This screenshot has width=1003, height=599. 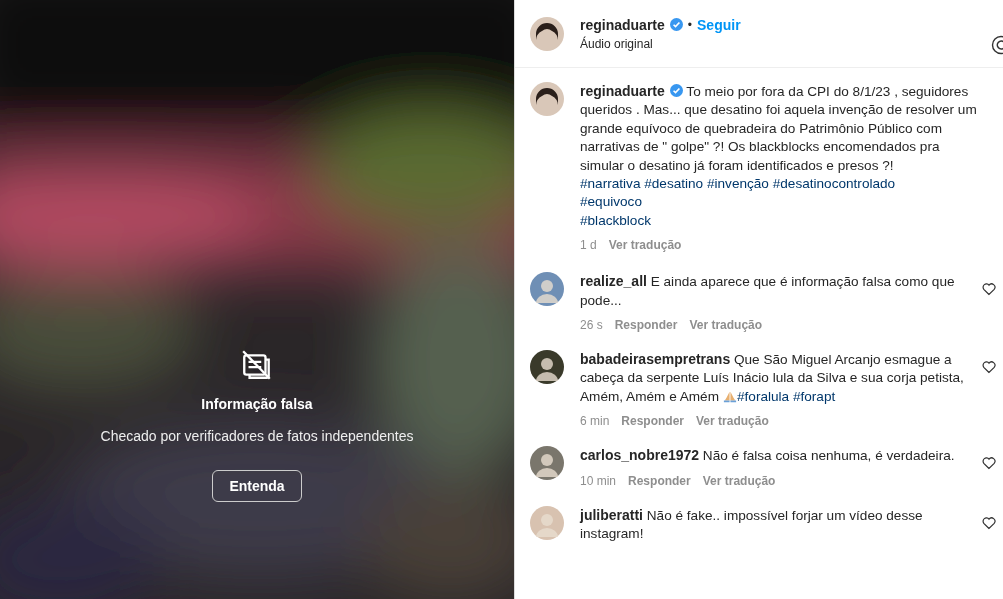 What do you see at coordinates (257, 404) in the screenshot?
I see `notice-title: Informação falsa` at bounding box center [257, 404].